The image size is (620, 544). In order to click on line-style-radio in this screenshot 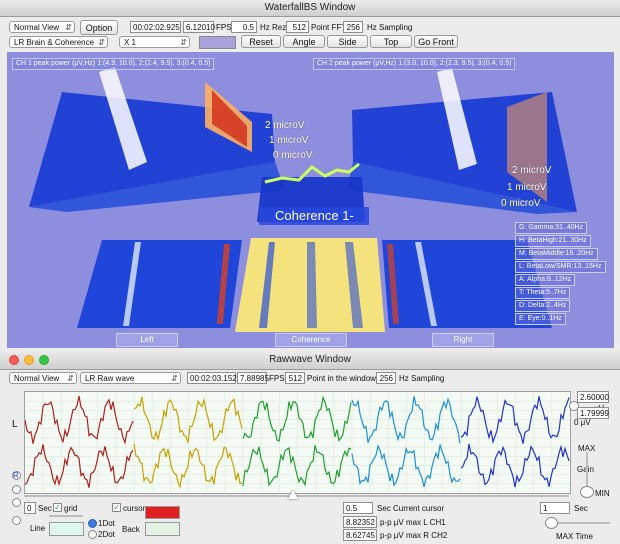, I will do `click(16, 520)`.